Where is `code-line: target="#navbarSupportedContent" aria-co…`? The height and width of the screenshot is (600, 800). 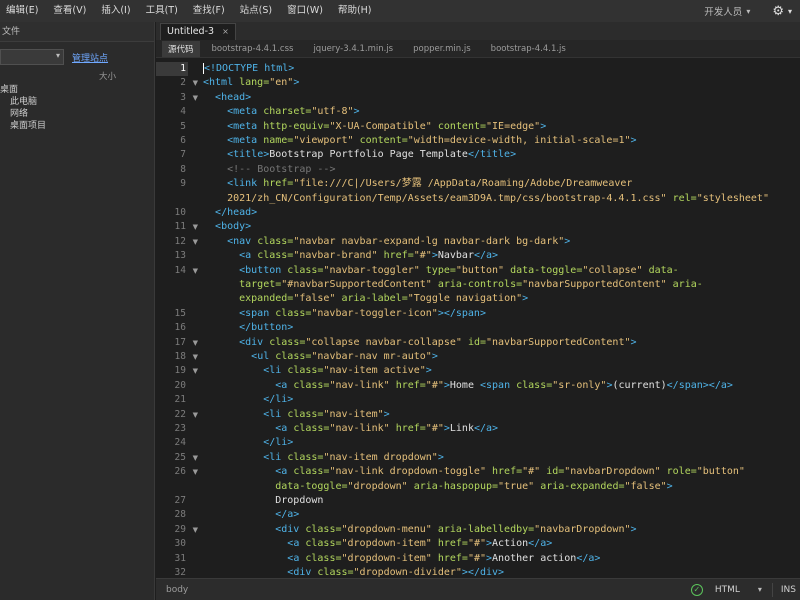
code-line: target="#navbarSupportedContent" aria-co… is located at coordinates (453, 285).